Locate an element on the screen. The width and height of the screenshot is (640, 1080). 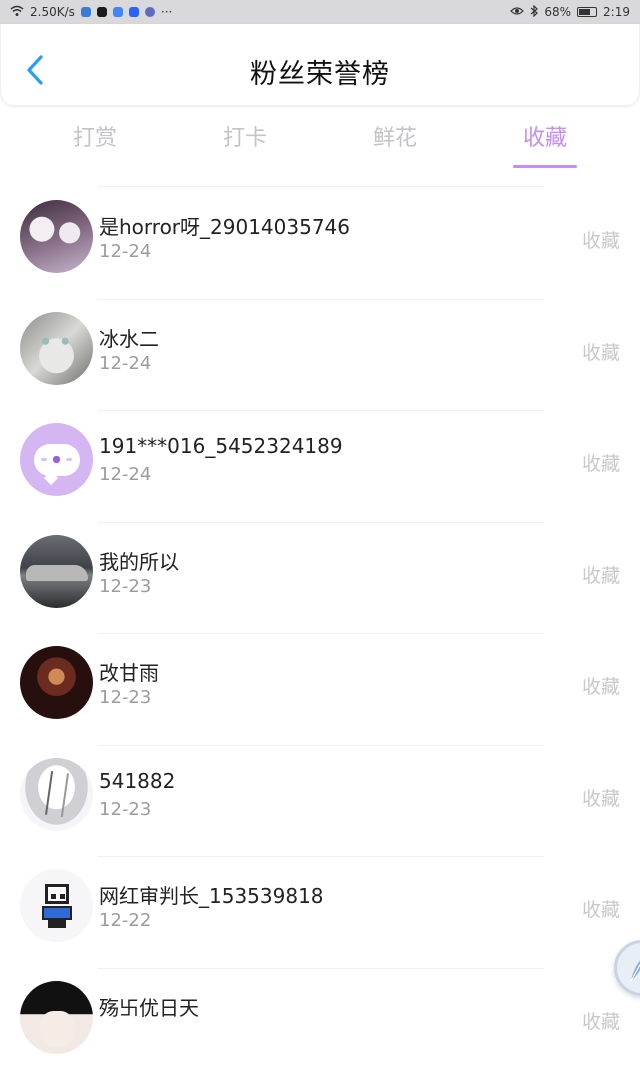
divider is located at coordinates (321, 186).